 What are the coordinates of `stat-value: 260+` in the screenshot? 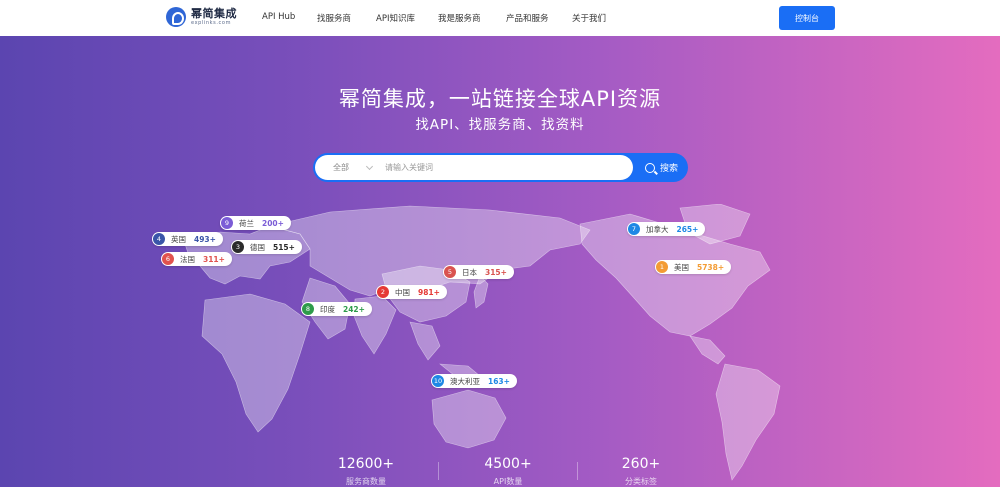 It's located at (641, 464).